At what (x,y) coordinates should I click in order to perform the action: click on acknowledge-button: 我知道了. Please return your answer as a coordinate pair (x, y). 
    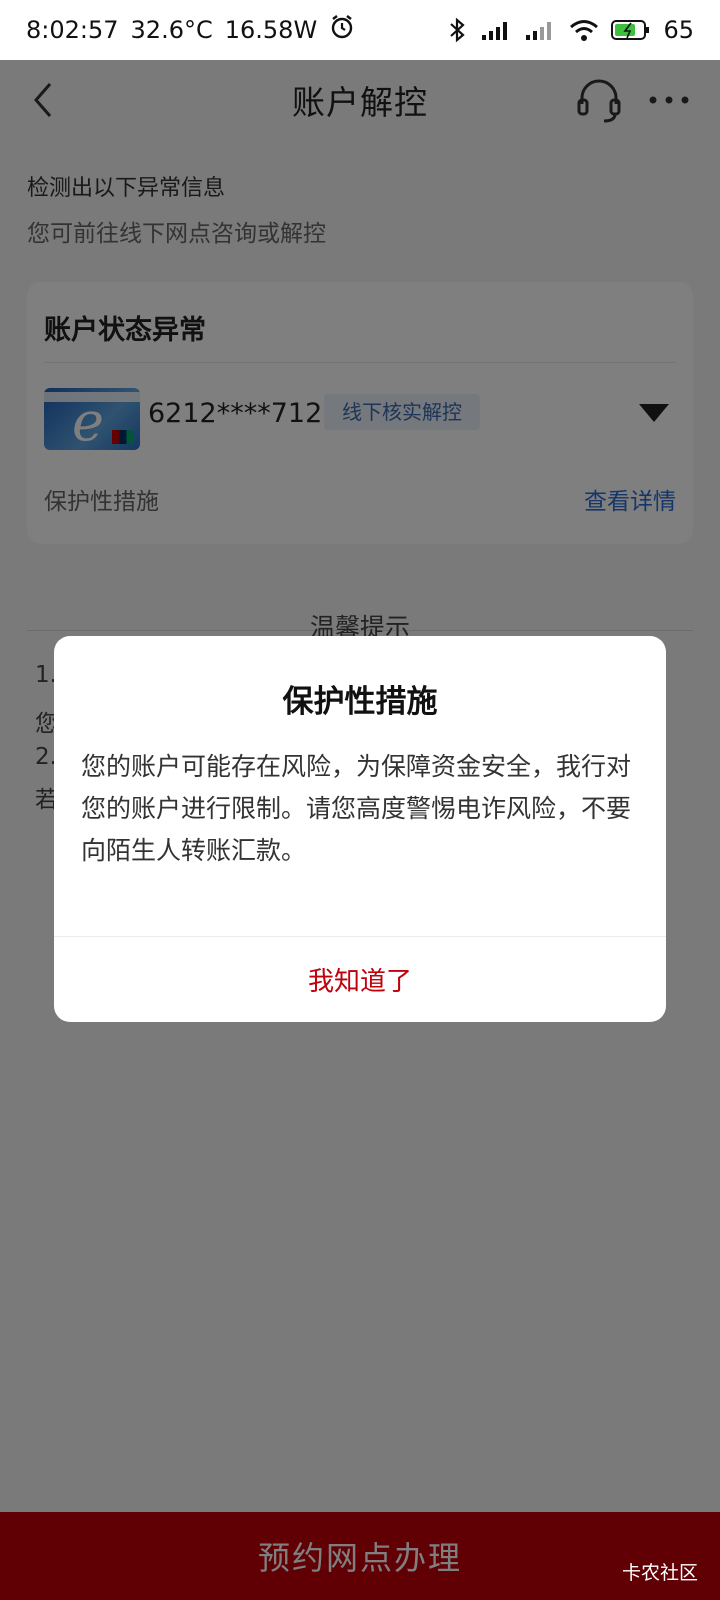
    Looking at the image, I should click on (360, 979).